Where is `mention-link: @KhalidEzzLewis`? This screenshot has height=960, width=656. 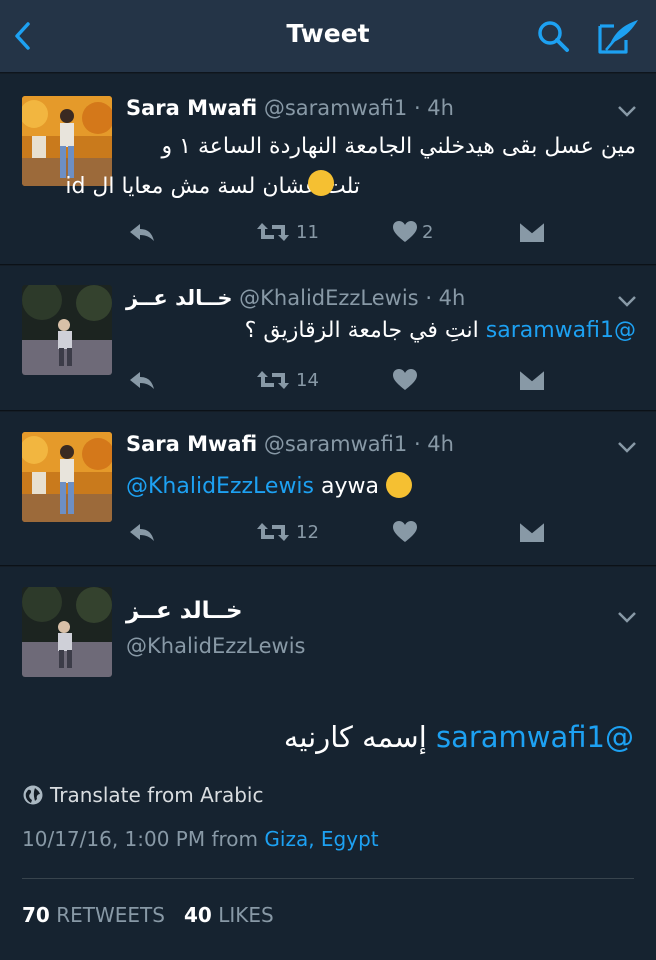 mention-link: @KhalidEzzLewis is located at coordinates (220, 486).